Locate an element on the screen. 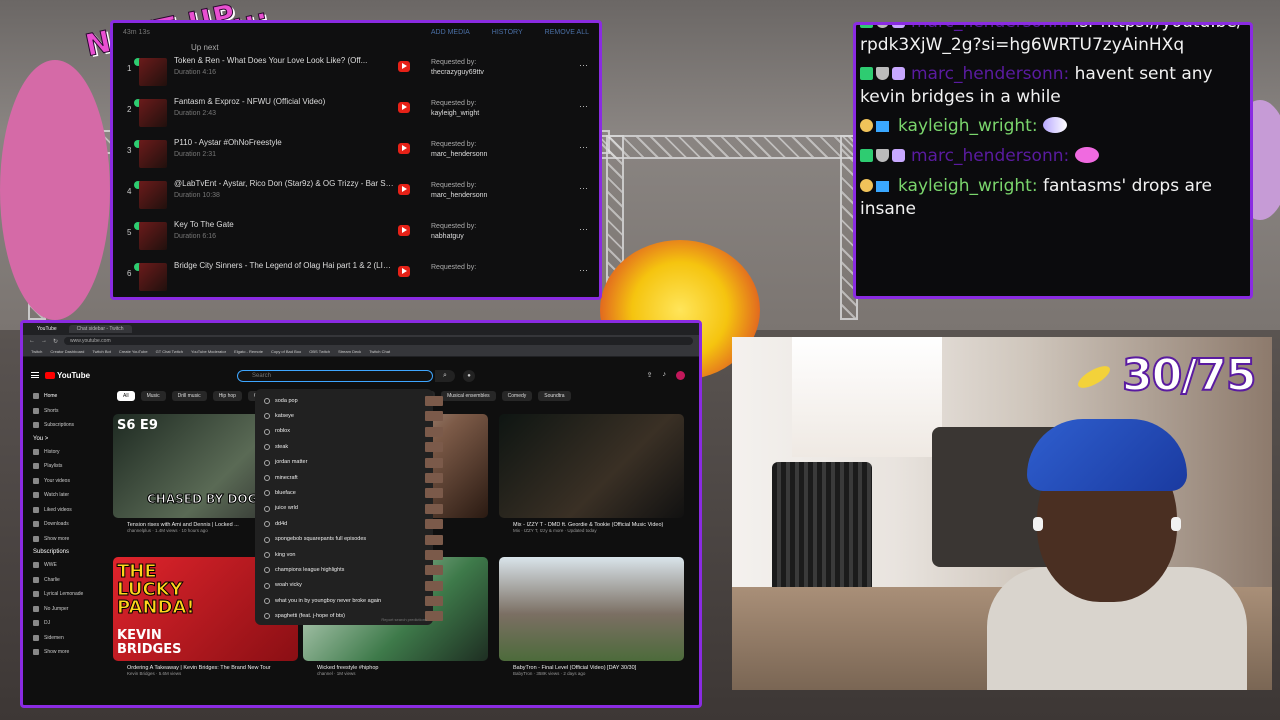  back-icon: ← is located at coordinates (32, 341).